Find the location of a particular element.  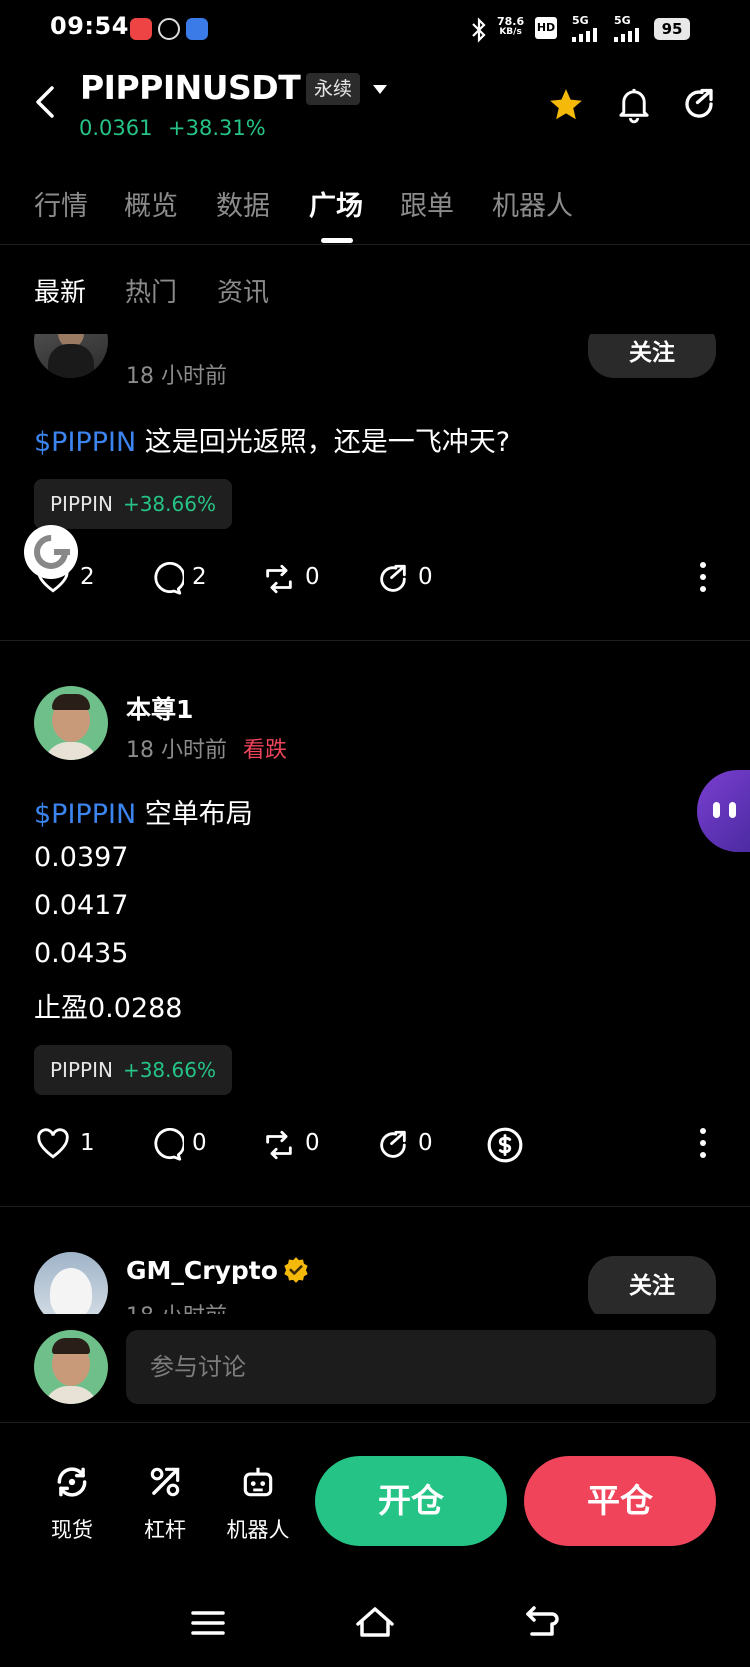

battery-indicator: 95 is located at coordinates (672, 29).